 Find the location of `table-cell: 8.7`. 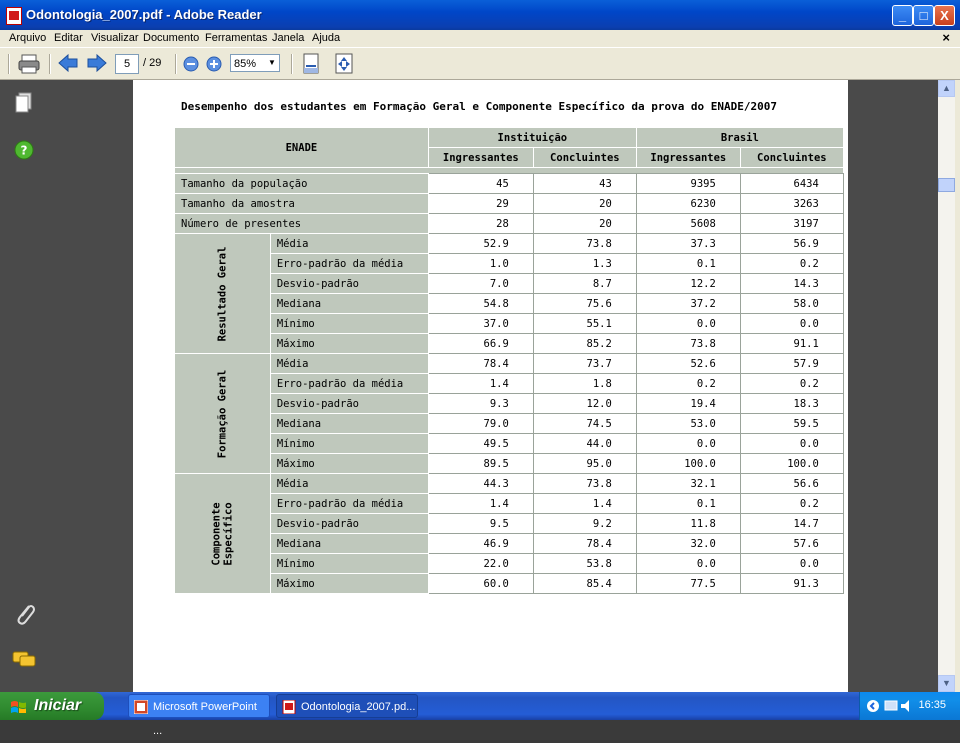

table-cell: 8.7 is located at coordinates (584, 283).